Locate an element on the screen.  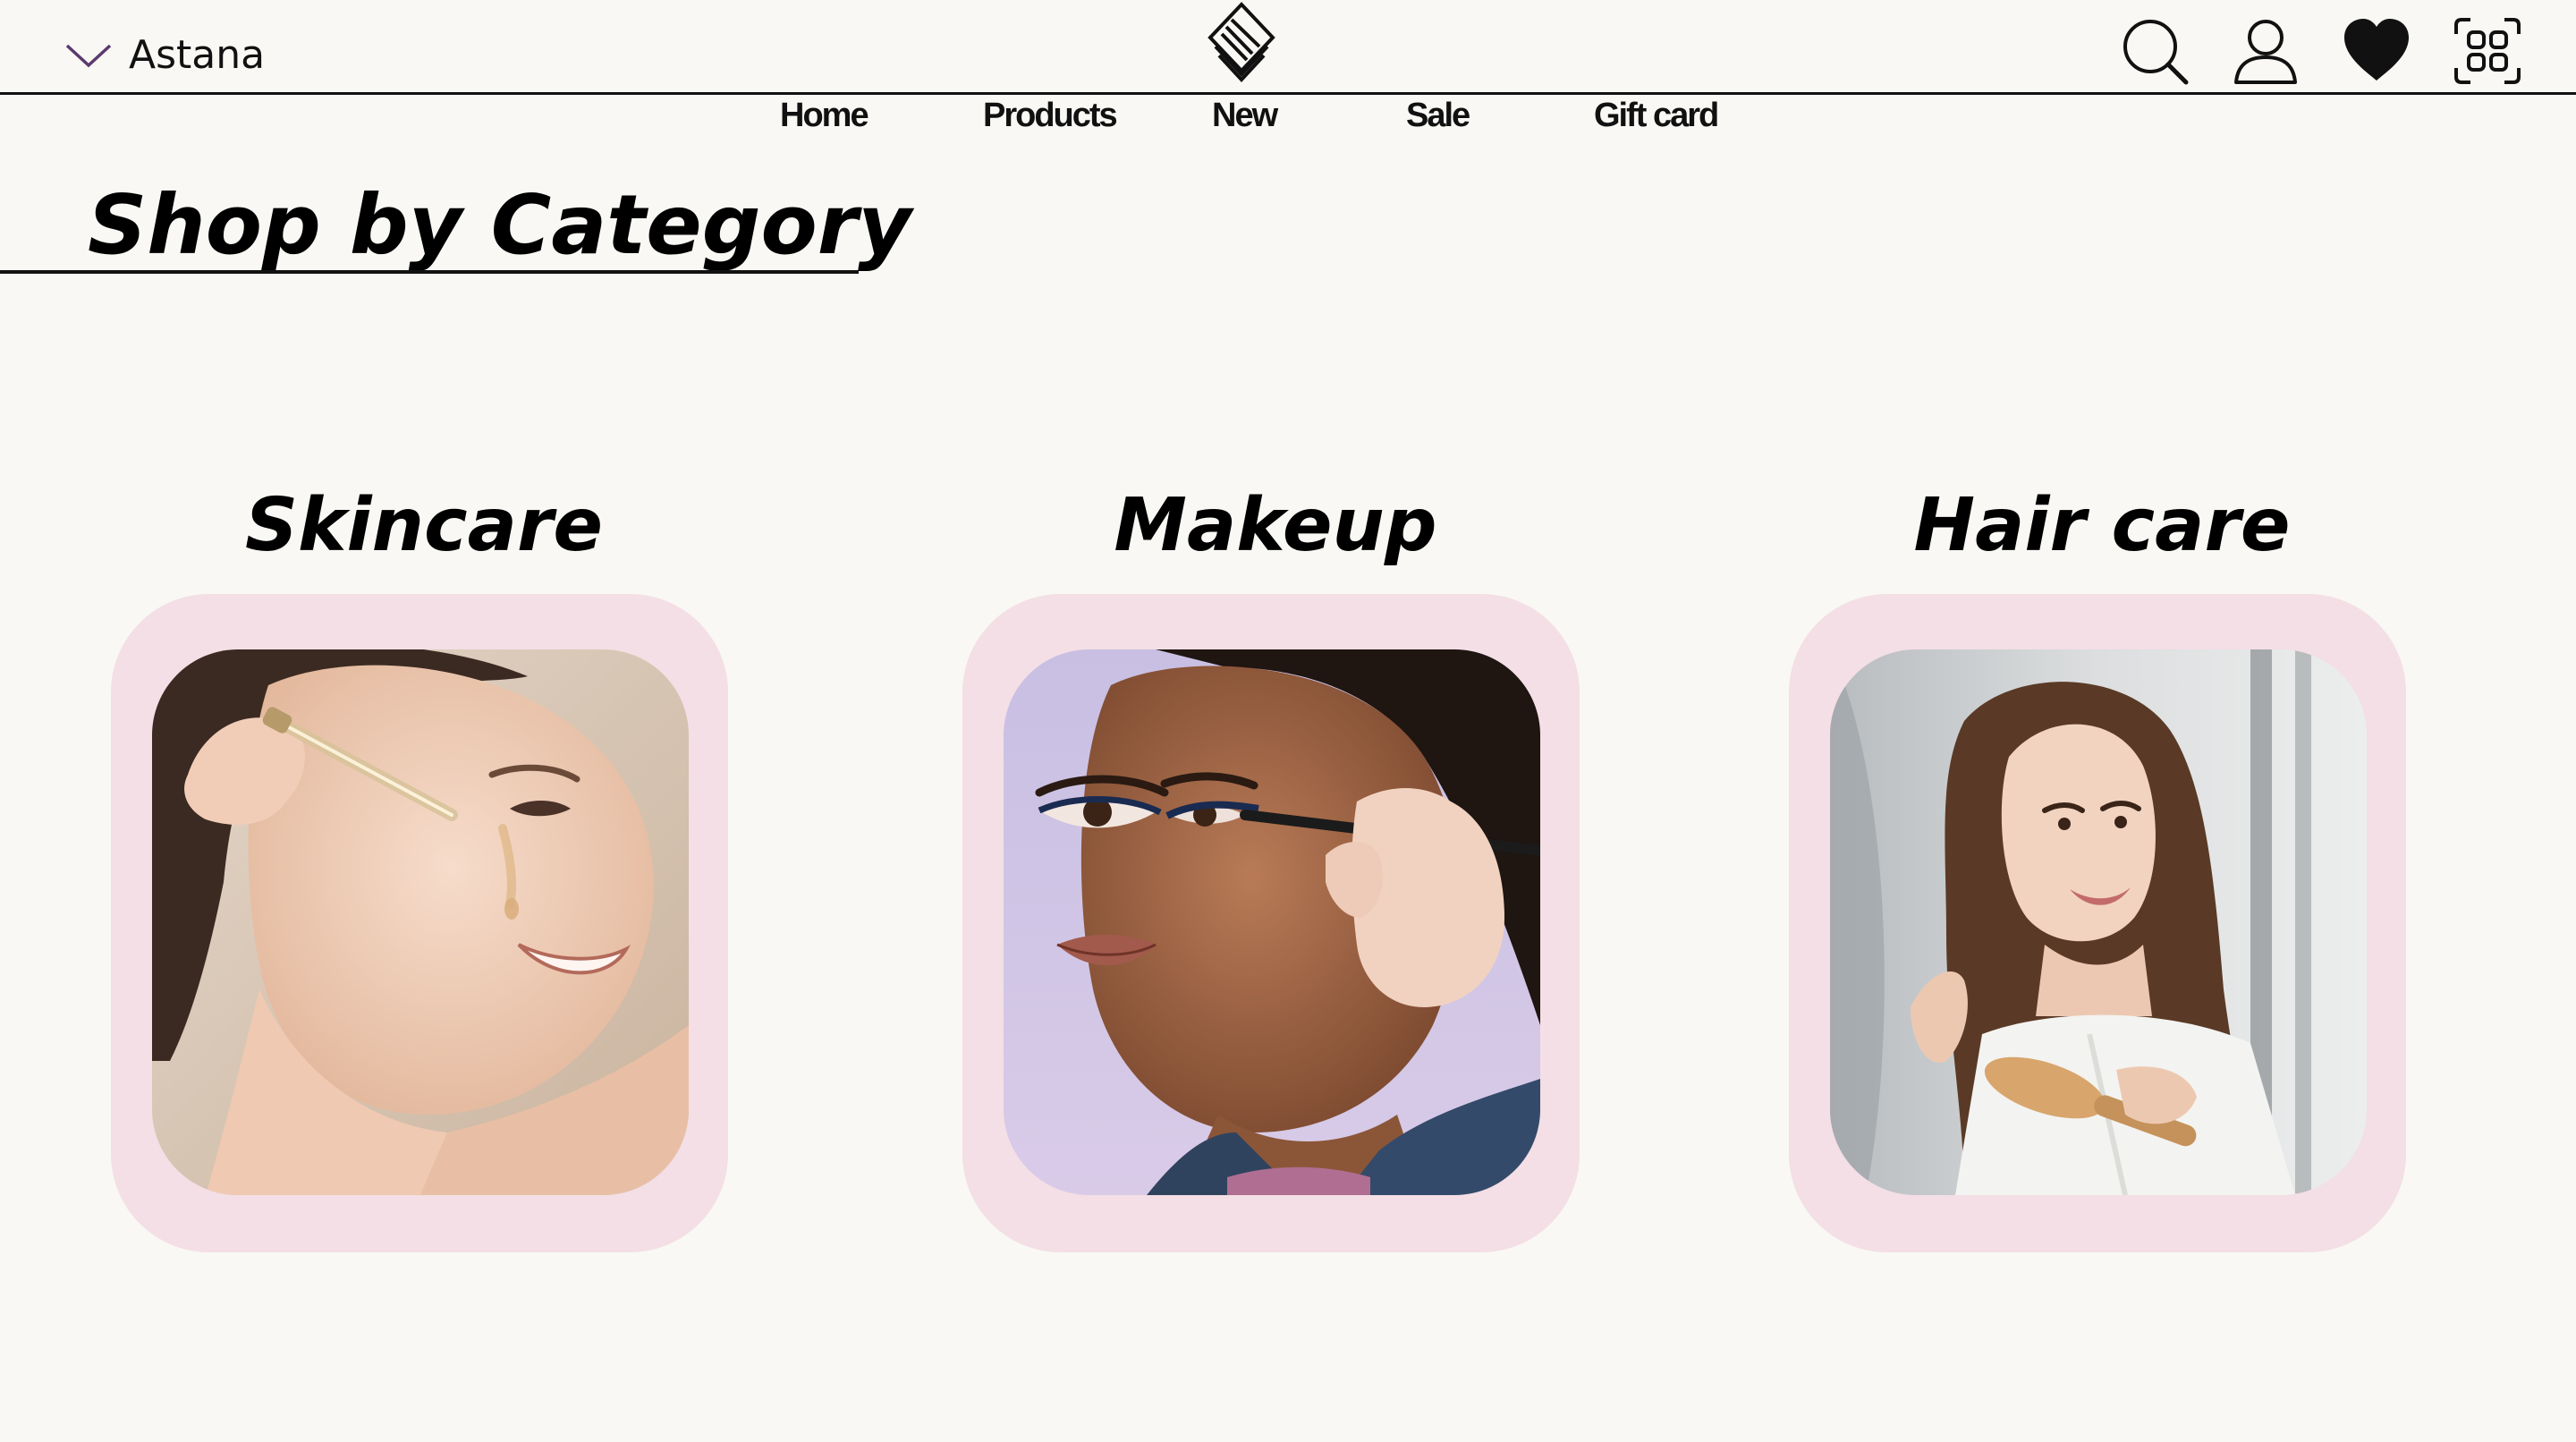
category-label: Makeup is located at coordinates (1275, 526).